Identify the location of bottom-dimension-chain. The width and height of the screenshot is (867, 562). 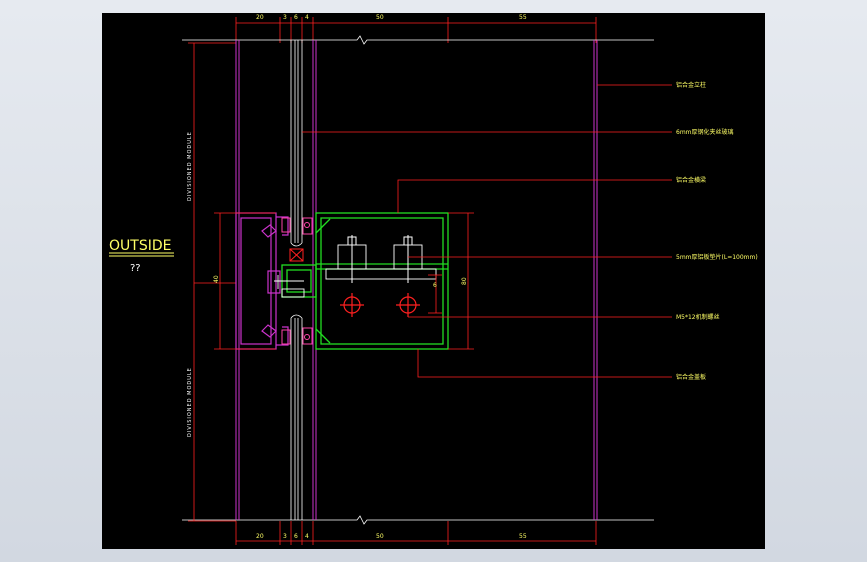
(416, 533).